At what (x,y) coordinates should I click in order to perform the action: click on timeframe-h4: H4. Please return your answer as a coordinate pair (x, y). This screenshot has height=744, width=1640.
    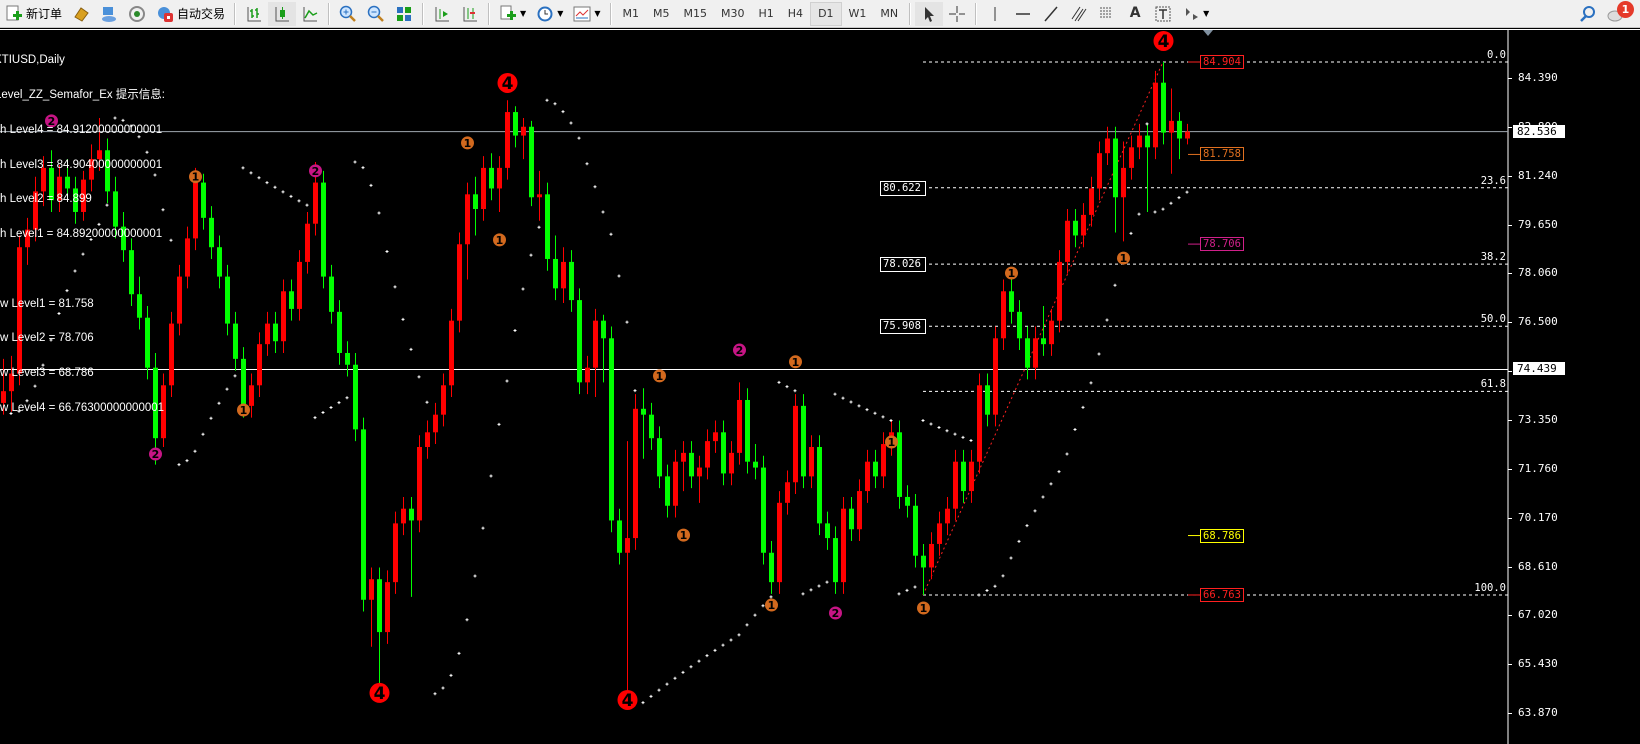
    Looking at the image, I should click on (795, 14).